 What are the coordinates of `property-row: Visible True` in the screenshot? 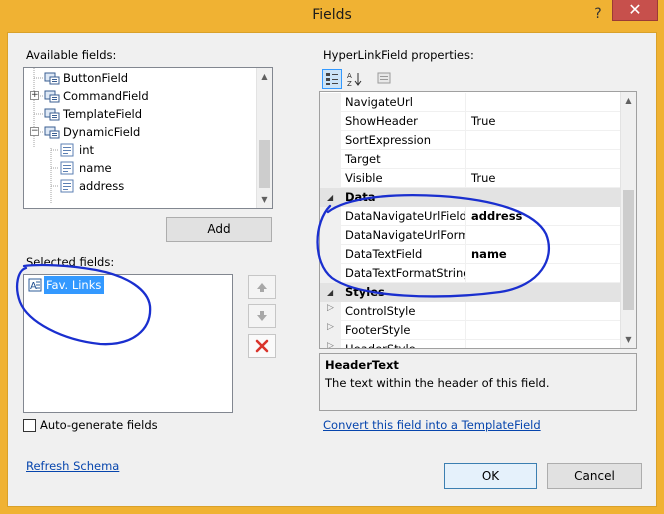 It's located at (470, 178).